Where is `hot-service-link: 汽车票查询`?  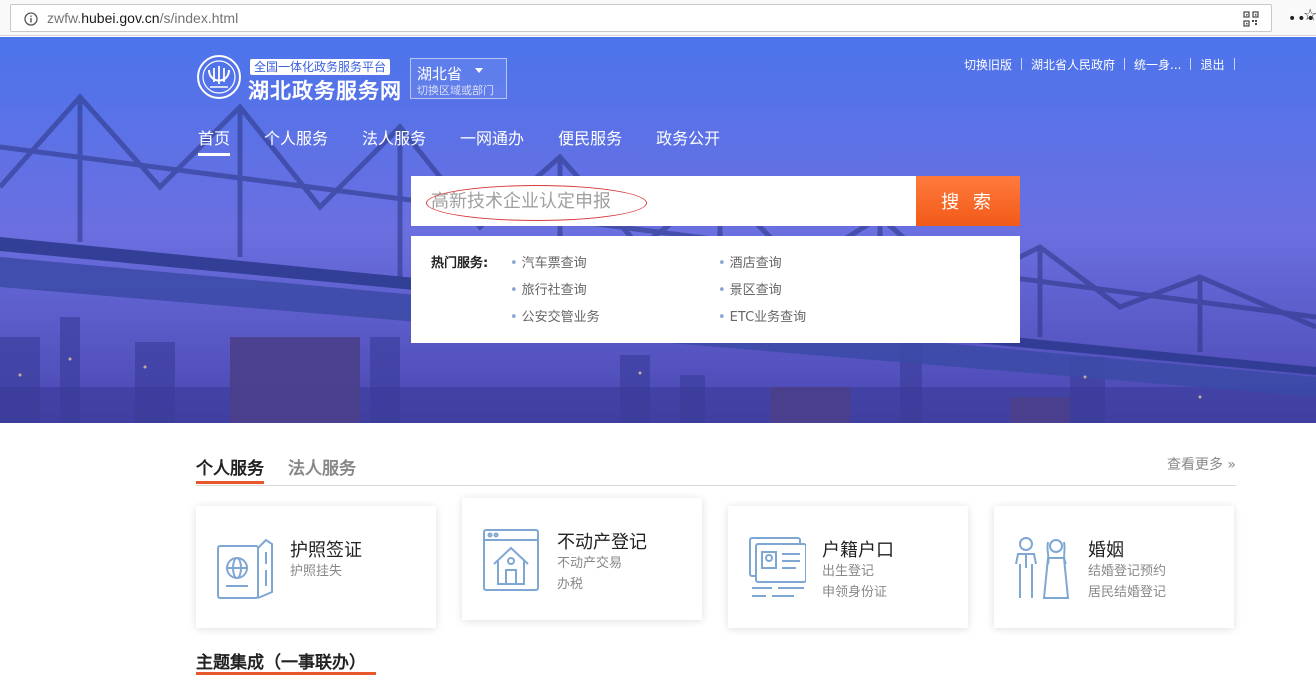
hot-service-link: 汽车票查询 is located at coordinates (548, 261).